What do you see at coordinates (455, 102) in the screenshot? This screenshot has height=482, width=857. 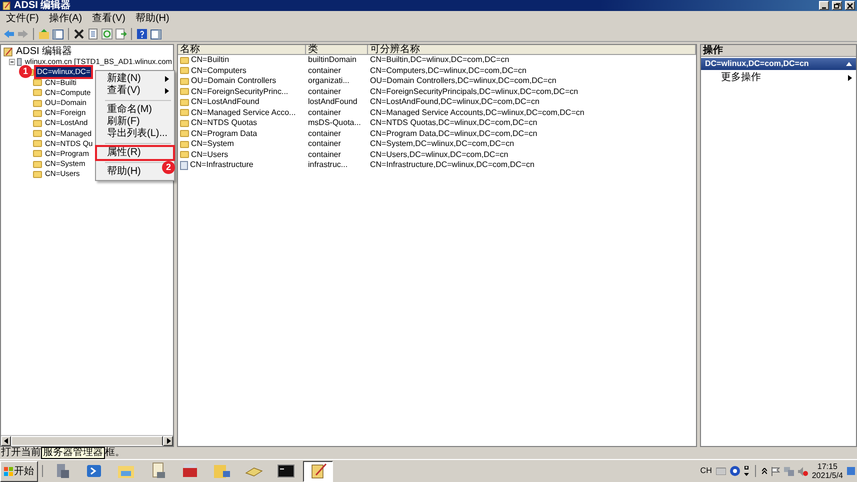 I see `table-cell: CN=LostAndFound,DC=wlinux,DC=com,DC=cn` at bounding box center [455, 102].